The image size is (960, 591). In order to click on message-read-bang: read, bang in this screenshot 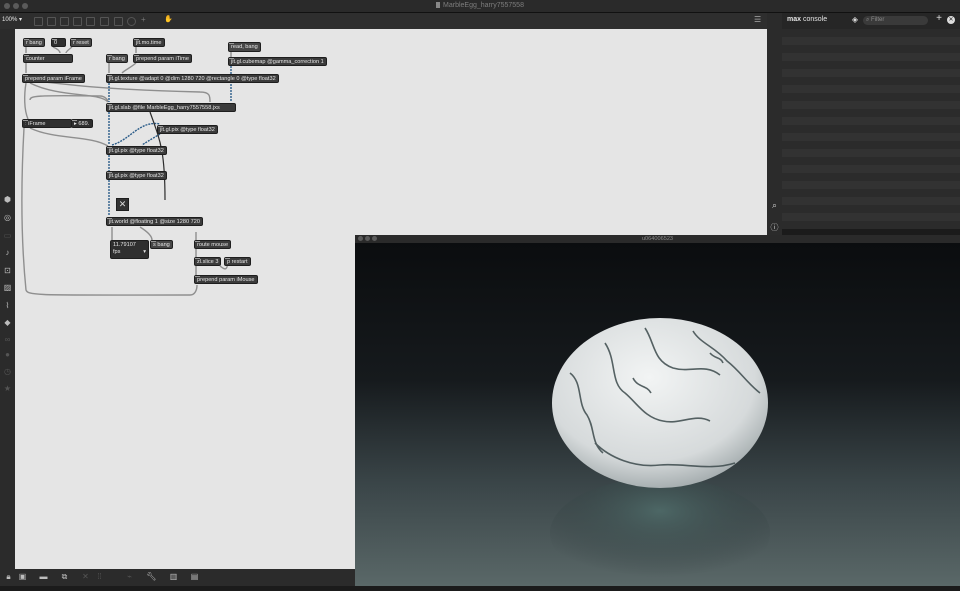, I will do `click(244, 47)`.